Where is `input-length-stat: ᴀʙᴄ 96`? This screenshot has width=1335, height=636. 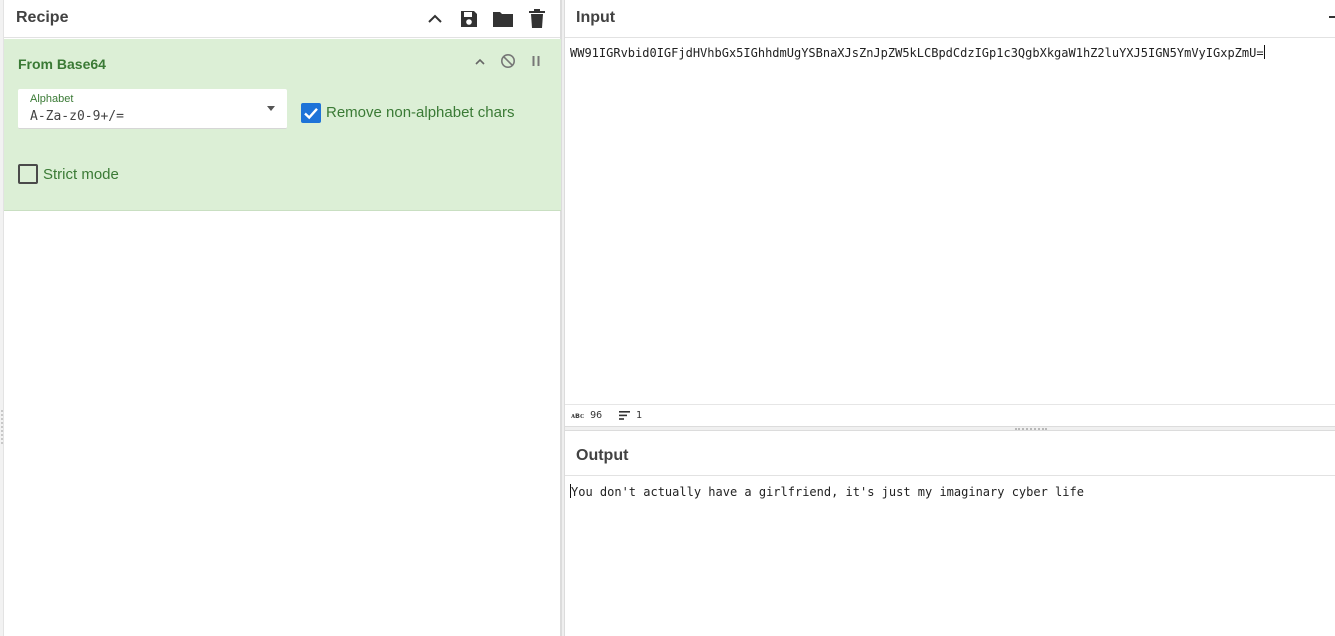
input-length-stat: ᴀʙᴄ 96 is located at coordinates (586, 415).